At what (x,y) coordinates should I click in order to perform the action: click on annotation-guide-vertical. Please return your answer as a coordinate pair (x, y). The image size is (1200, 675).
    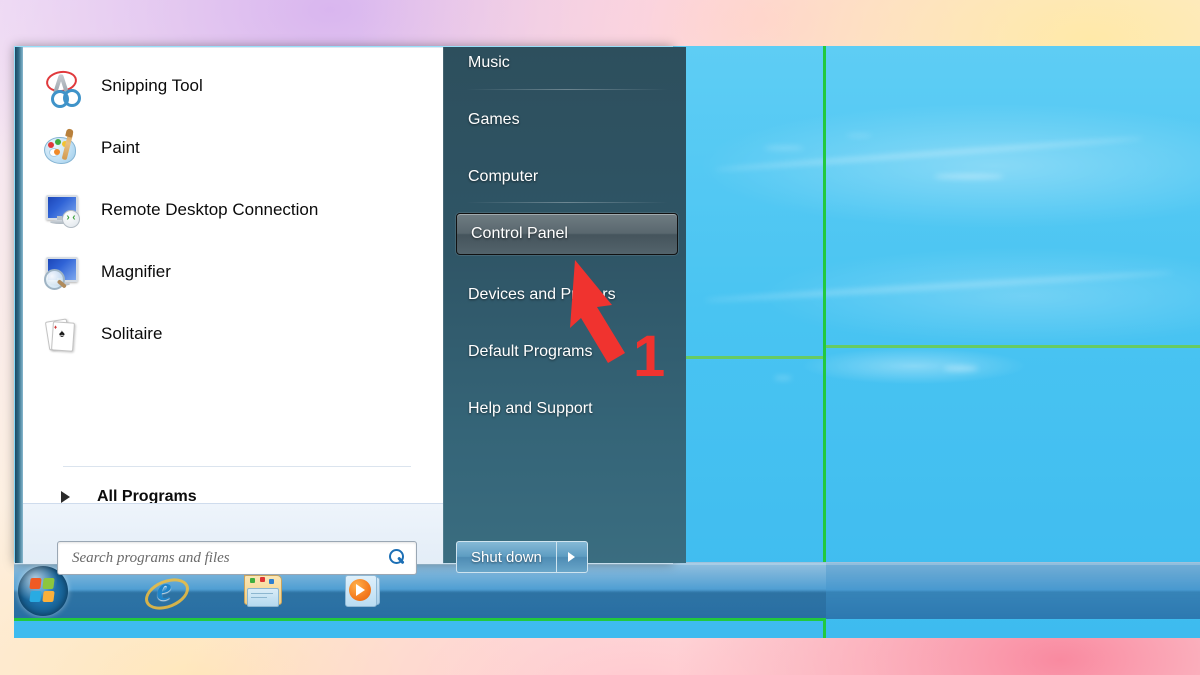
    Looking at the image, I should click on (824, 342).